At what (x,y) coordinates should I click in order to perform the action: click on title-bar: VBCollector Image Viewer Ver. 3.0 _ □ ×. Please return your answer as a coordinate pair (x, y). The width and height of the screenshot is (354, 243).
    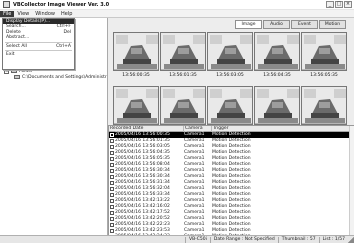
    Looking at the image, I should click on (177, 5).